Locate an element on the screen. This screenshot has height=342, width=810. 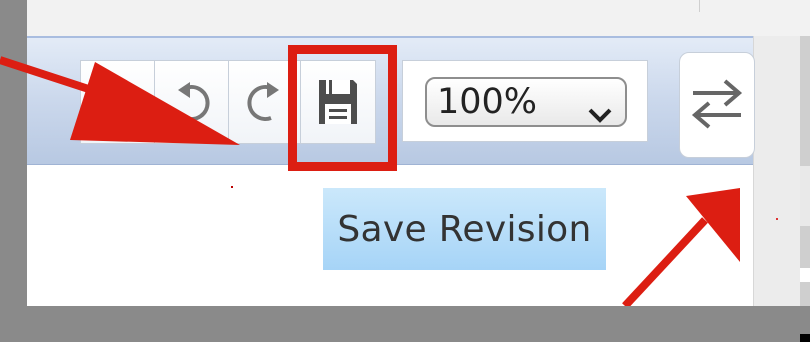
swap-view-button is located at coordinates (717, 105).